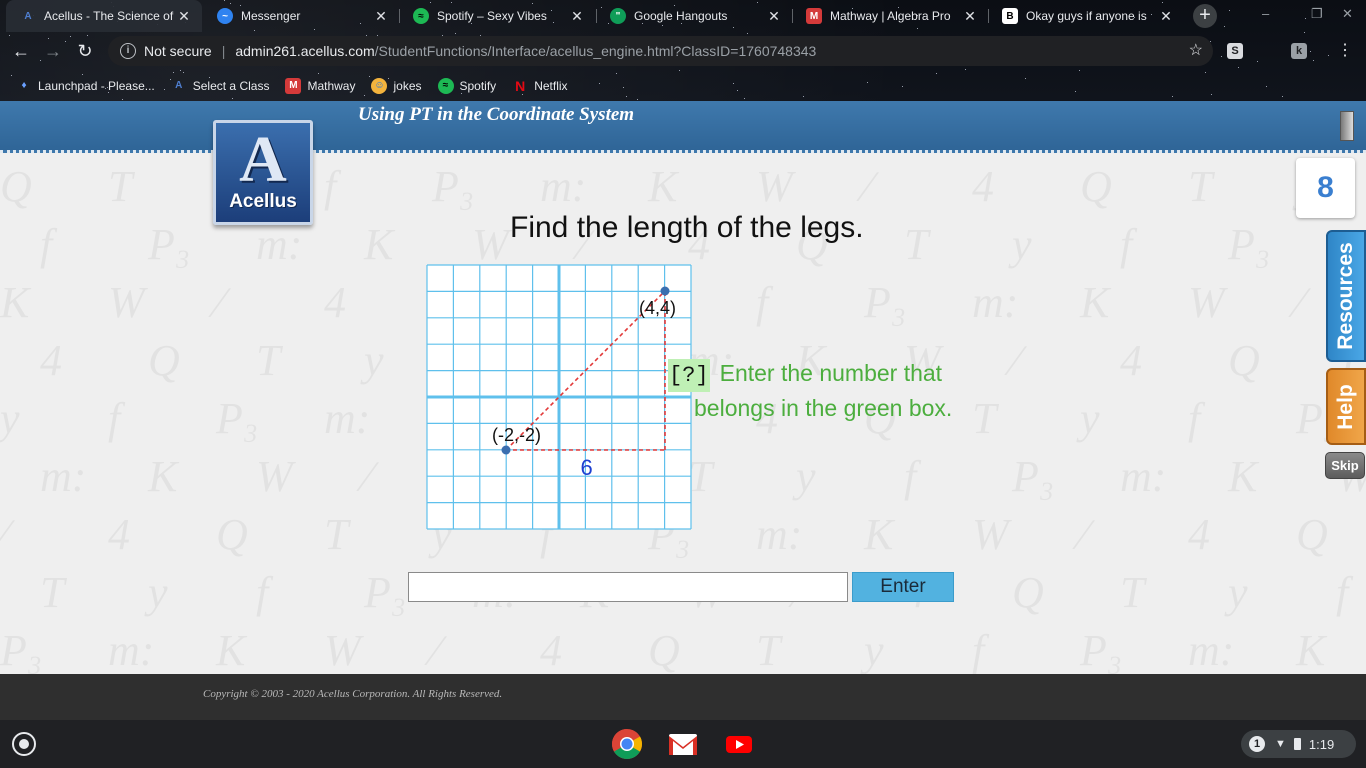 This screenshot has width=1366, height=768. Describe the element at coordinates (1347, 126) in the screenshot. I see `exit-door-icon` at that location.